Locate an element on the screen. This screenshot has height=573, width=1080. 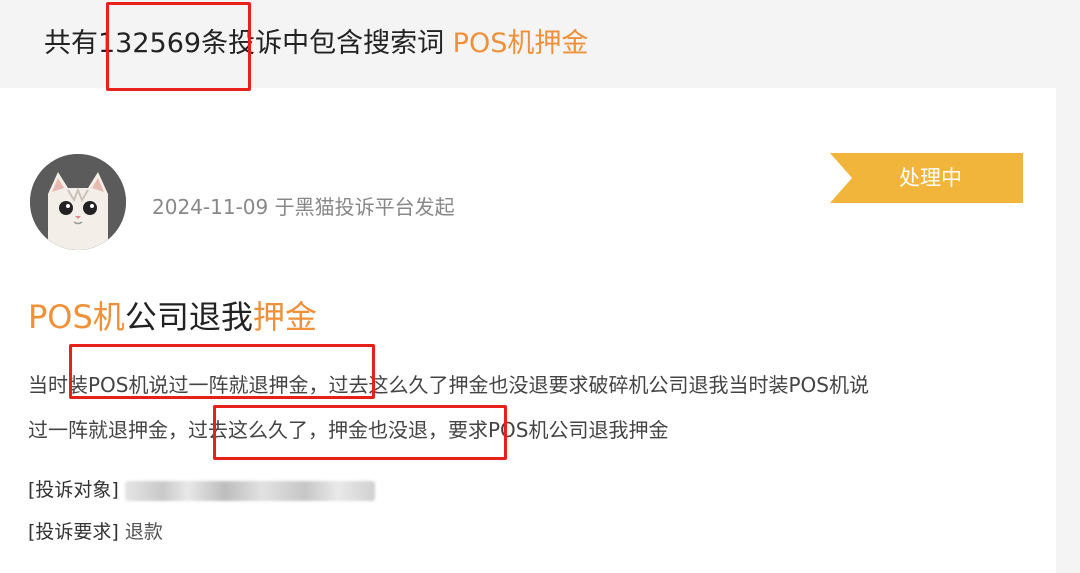
content-line: 过一阵就退押金，过去这么久了，押金也没退，要求POS机公司退我押金 is located at coordinates (348, 430).